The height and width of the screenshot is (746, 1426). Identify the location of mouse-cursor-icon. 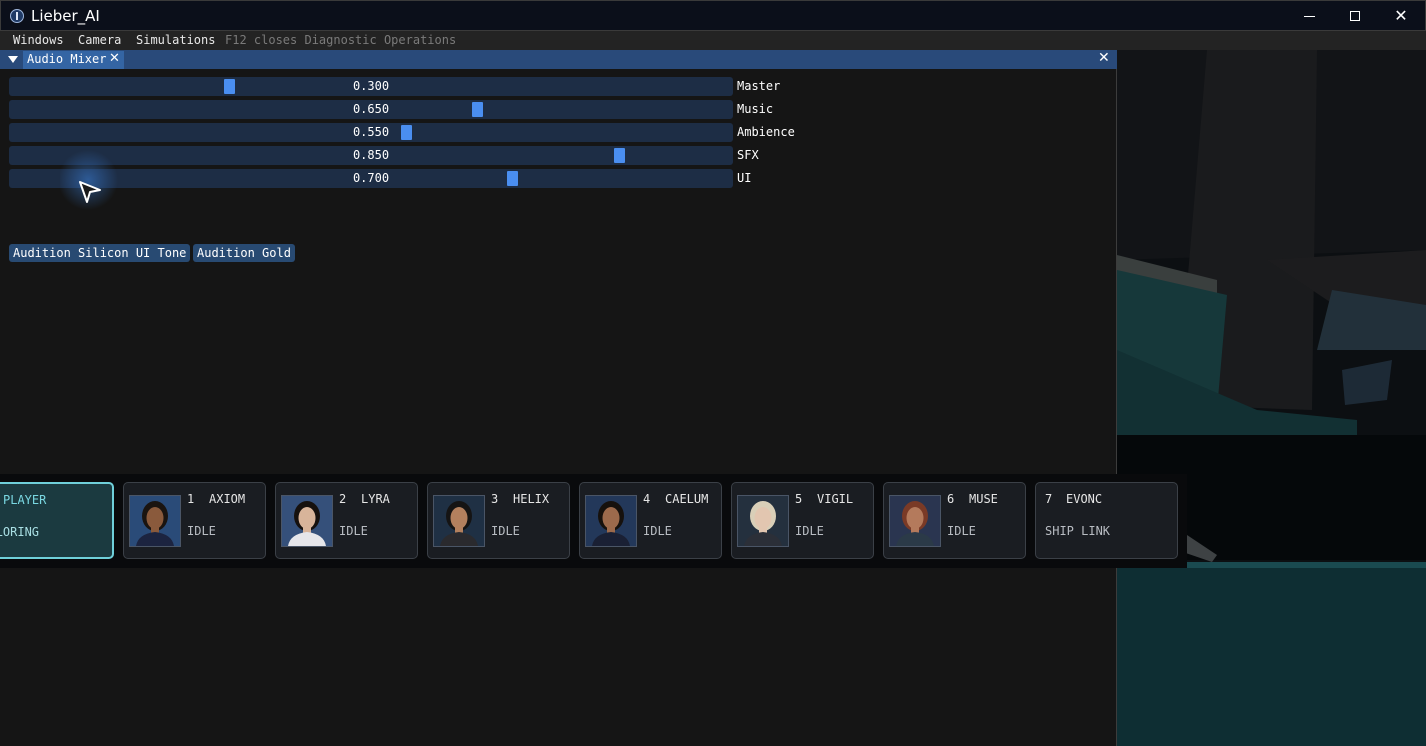
(89, 180).